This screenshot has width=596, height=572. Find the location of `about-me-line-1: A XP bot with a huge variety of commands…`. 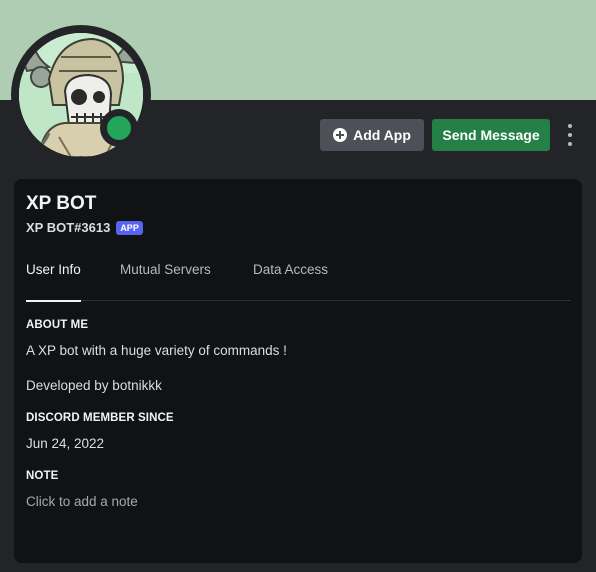

about-me-line-1: A XP bot with a huge variety of commands… is located at coordinates (156, 350).